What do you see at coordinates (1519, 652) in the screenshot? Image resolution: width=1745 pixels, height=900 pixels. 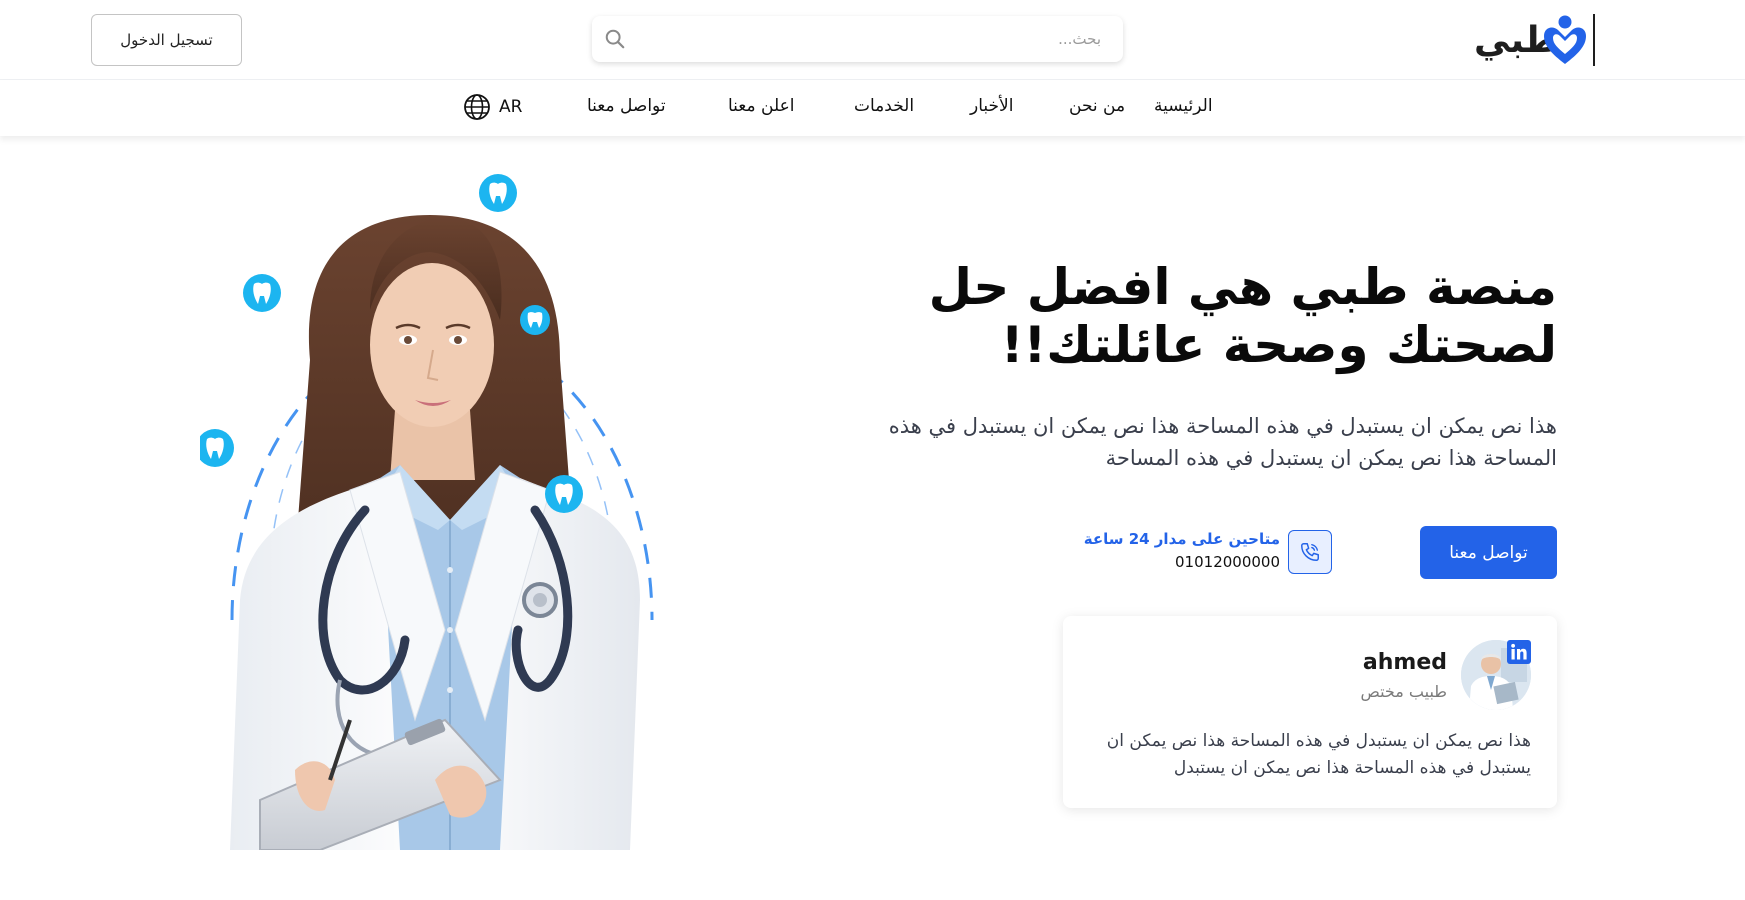 I see `linkedin-icon` at bounding box center [1519, 652].